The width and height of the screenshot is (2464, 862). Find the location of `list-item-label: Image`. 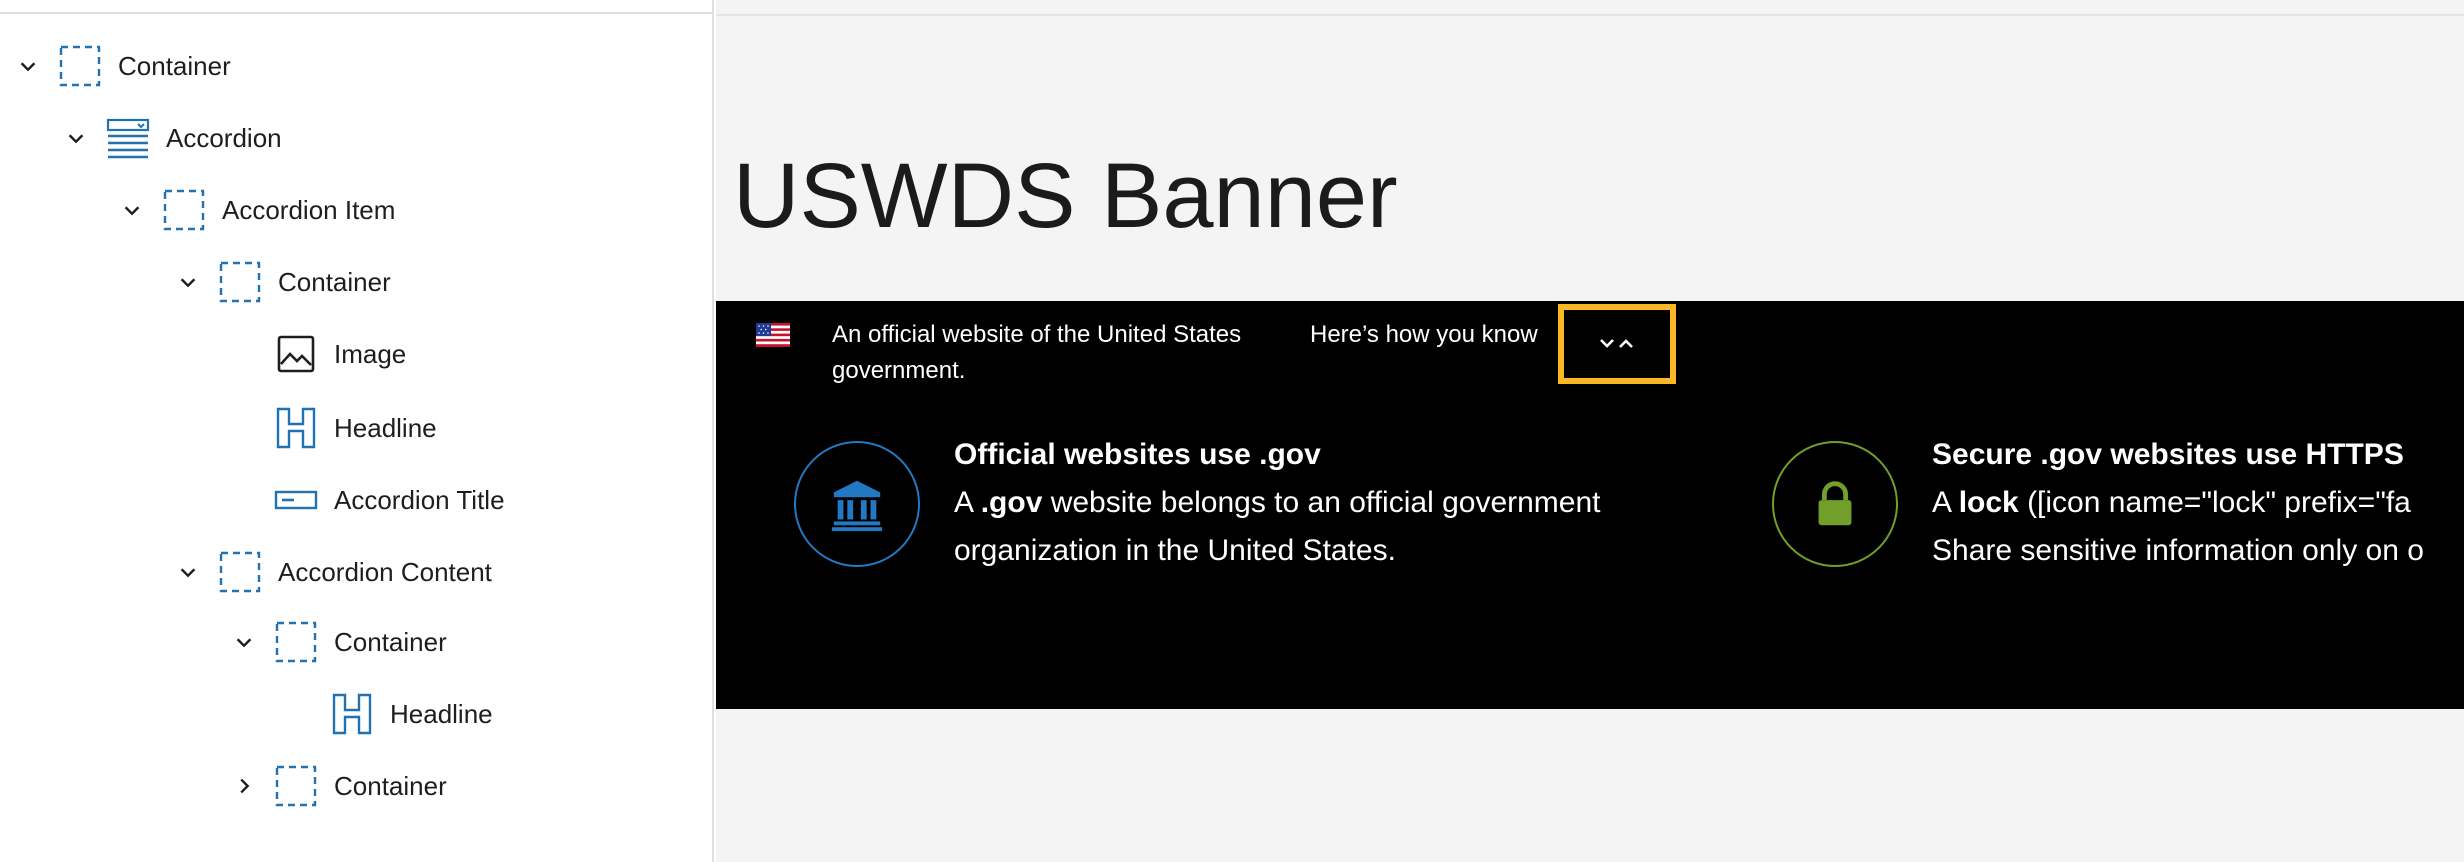

list-item-label: Image is located at coordinates (370, 353).